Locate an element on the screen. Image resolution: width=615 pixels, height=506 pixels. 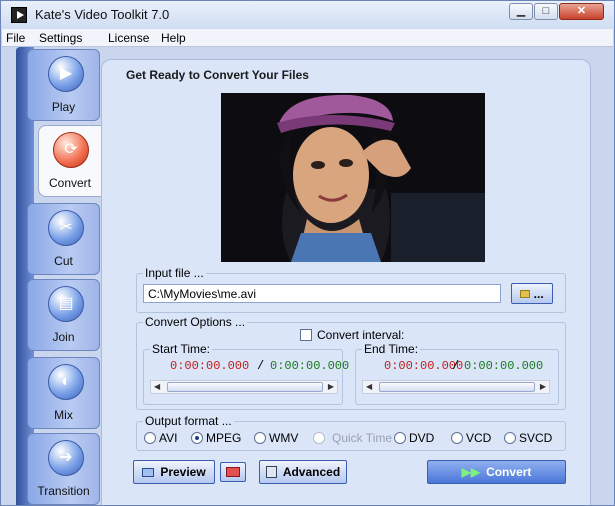
sidebar-item-transition: ➜ Transition is located at coordinates (63, 469).